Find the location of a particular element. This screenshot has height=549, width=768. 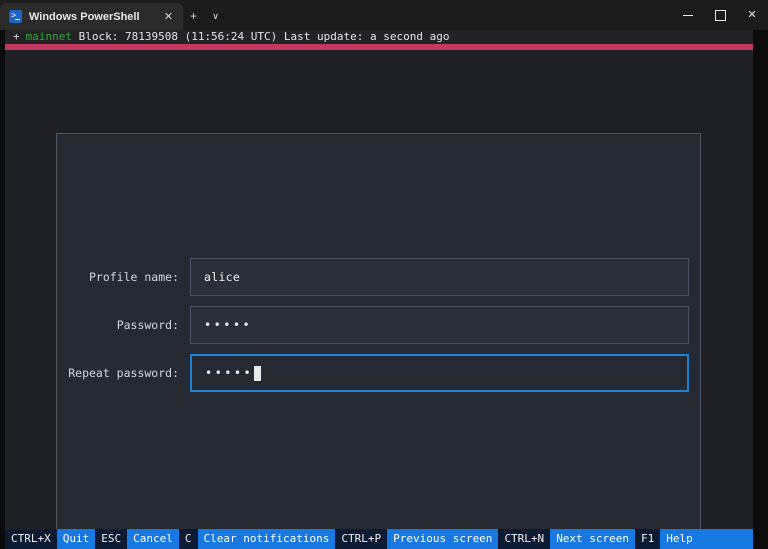

keyhint-action-quit: Quit is located at coordinates (76, 539).